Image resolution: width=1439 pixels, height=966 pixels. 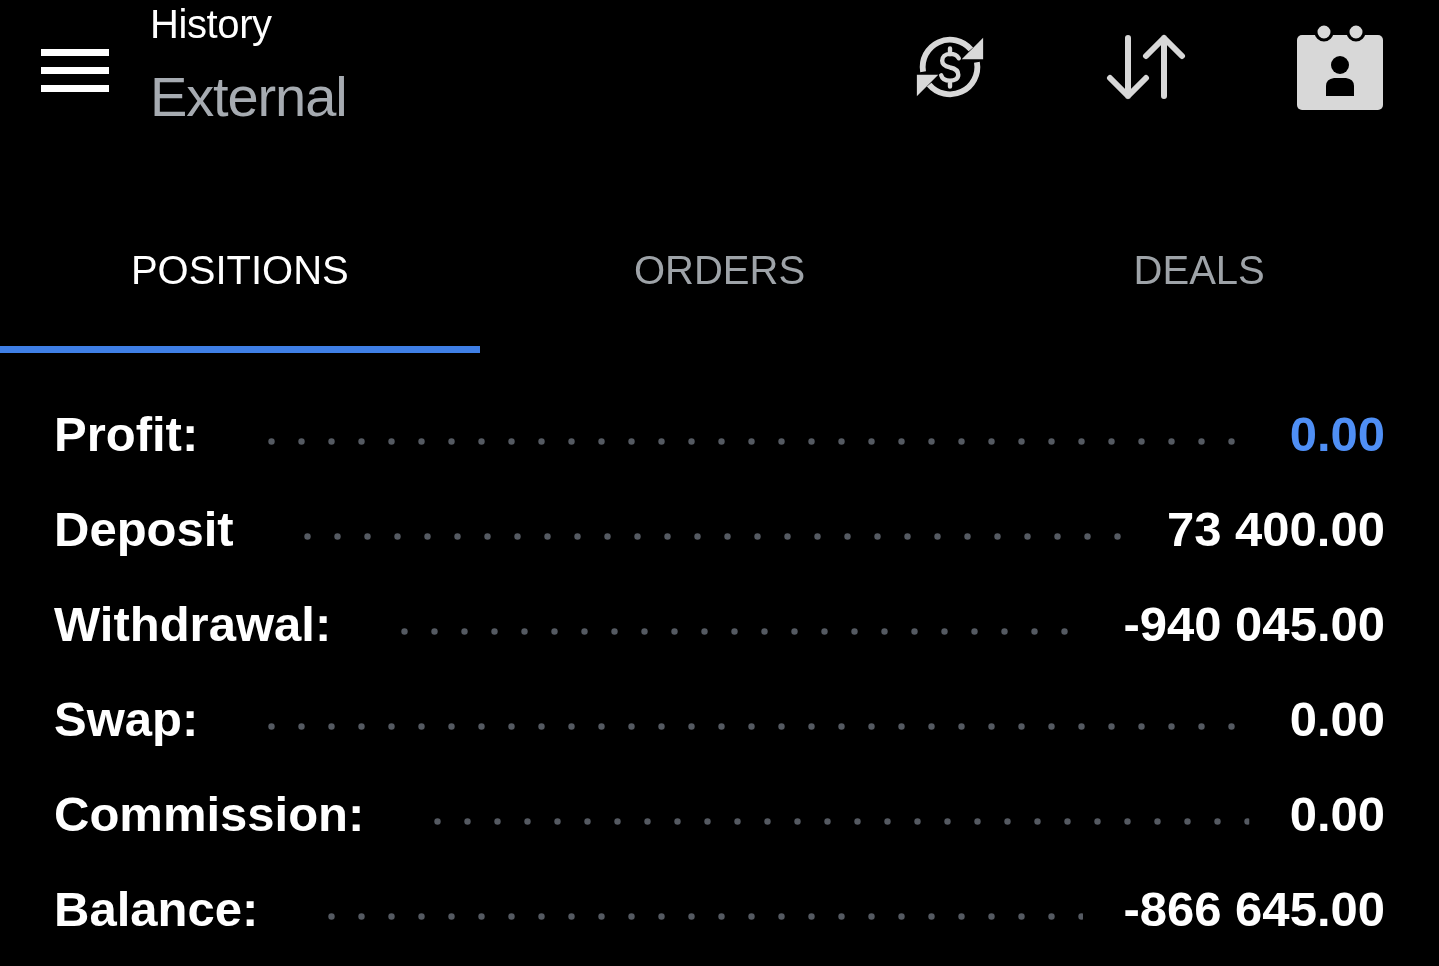 I want to click on sort-arrows-icon, so click(x=1146, y=66).